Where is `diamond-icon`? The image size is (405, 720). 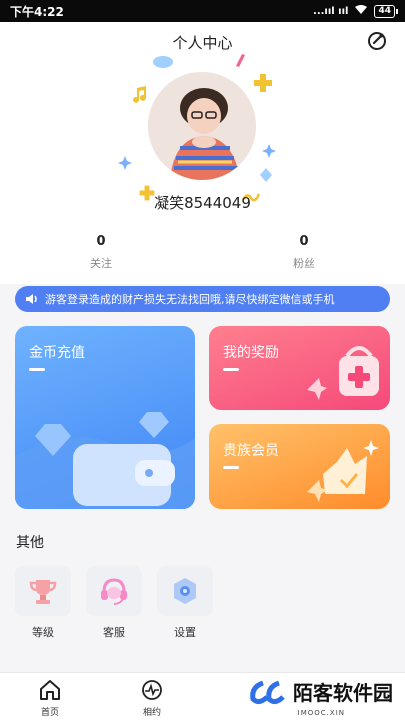
diamond-icon is located at coordinates (266, 175).